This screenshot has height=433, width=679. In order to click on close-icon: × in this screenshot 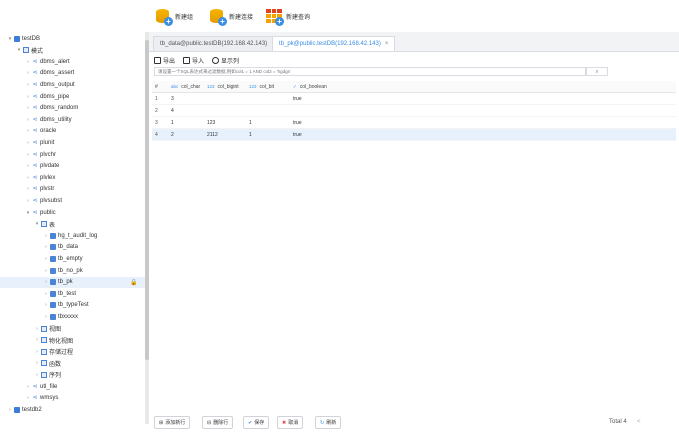, I will do `click(387, 44)`.